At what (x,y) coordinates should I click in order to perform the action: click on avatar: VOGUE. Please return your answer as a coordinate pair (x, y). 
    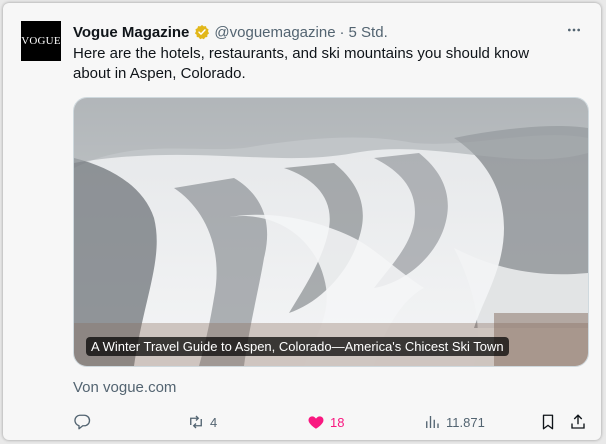
    Looking at the image, I should click on (41, 41).